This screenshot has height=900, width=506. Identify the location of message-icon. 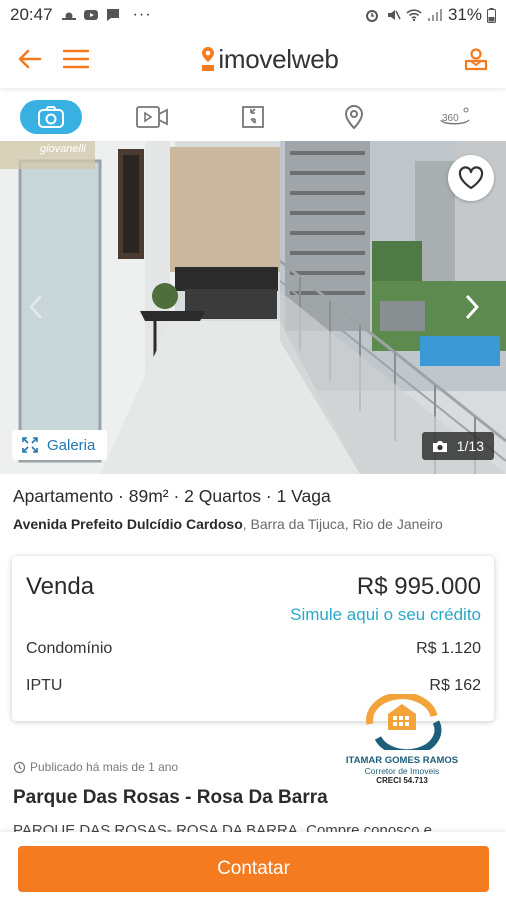
(112, 15).